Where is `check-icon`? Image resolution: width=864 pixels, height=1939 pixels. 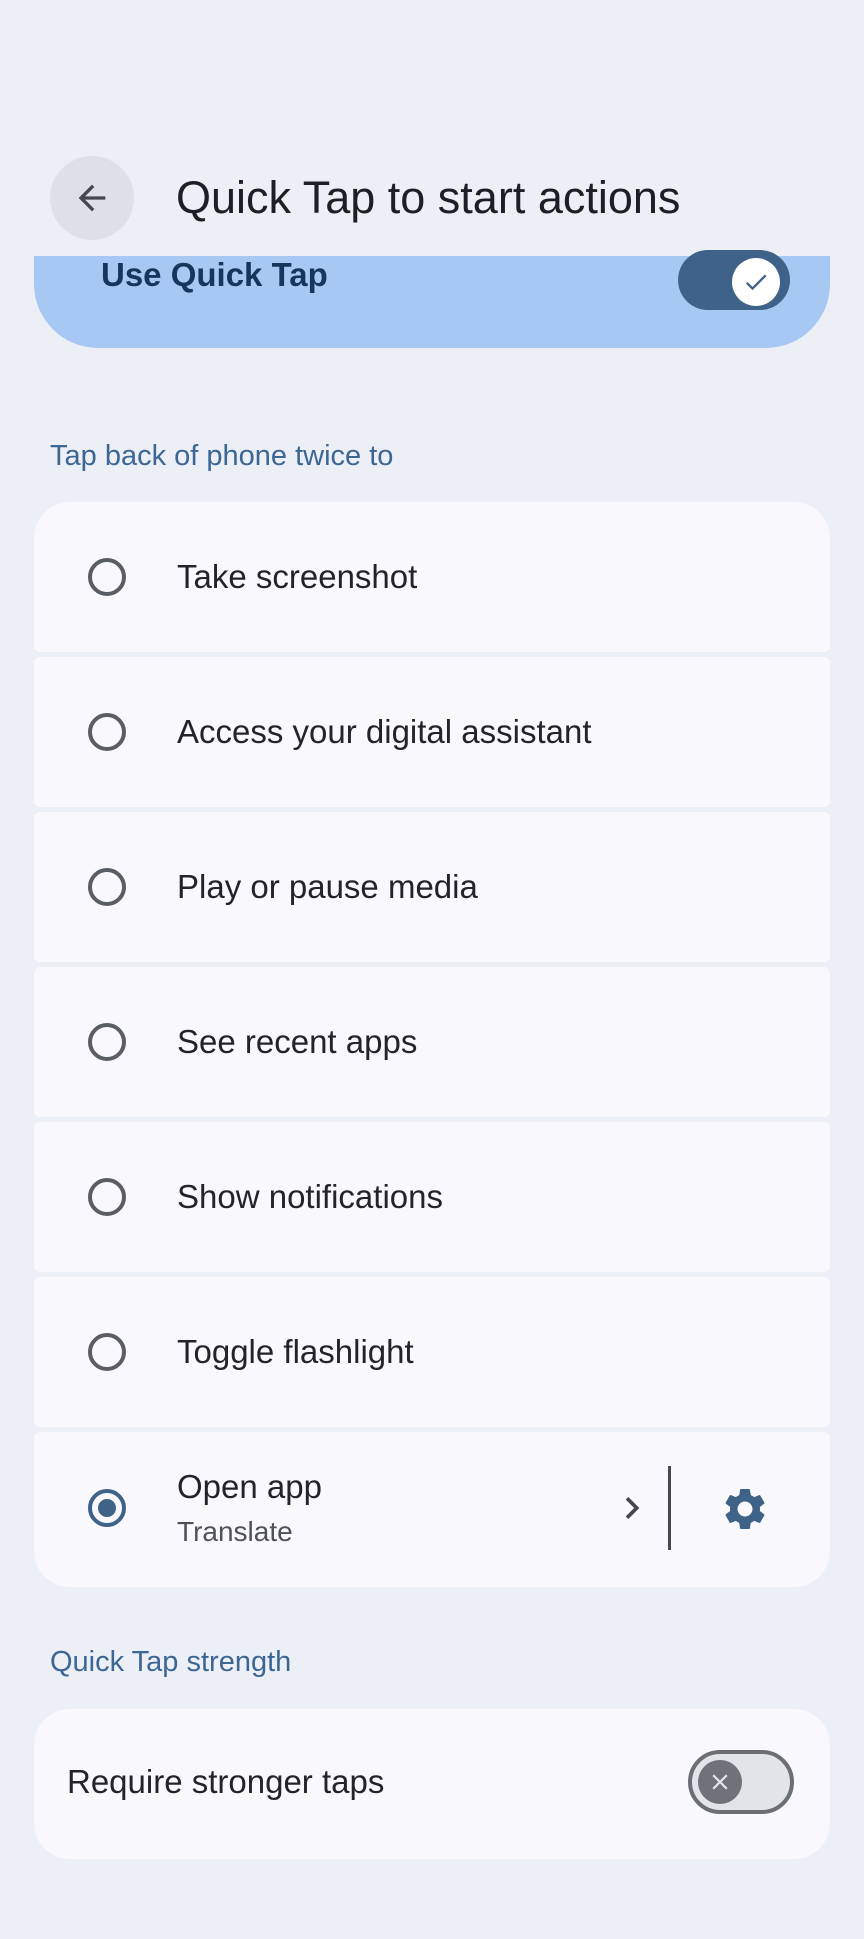
check-icon is located at coordinates (756, 282).